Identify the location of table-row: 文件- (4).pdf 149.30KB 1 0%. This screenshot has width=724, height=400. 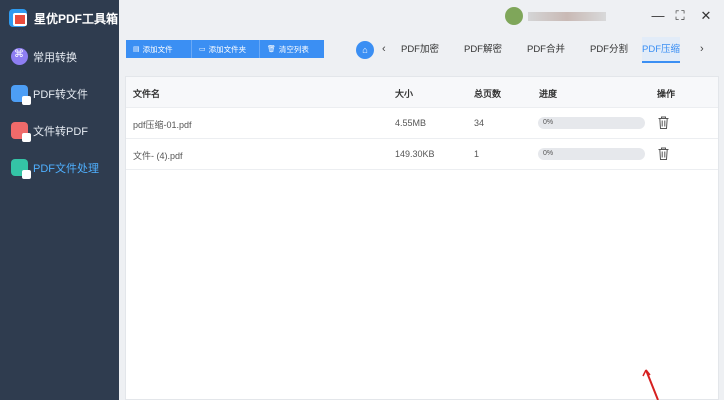
(422, 154).